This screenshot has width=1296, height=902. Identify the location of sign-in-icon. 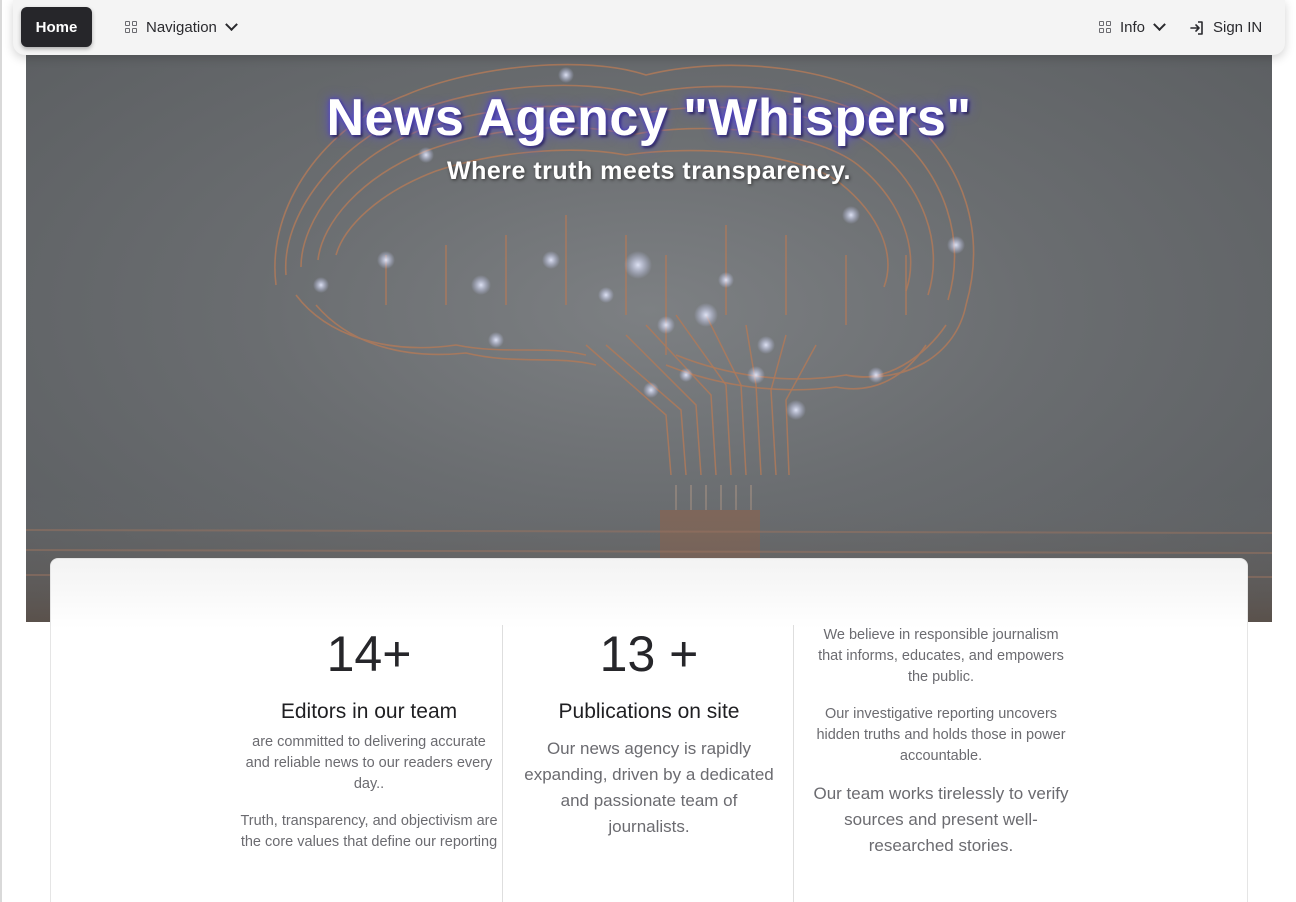
(1196, 27).